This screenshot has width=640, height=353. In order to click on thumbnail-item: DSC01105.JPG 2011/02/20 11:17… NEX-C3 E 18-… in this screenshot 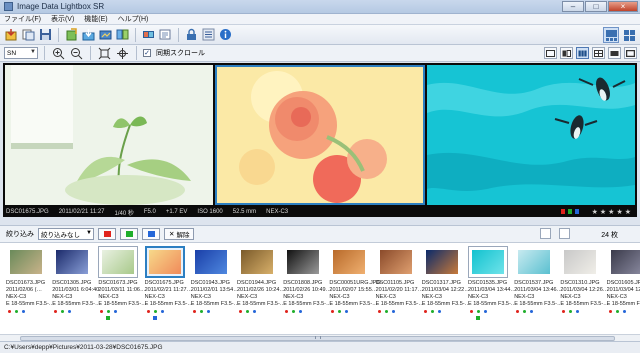, I will do `click(399, 289)`.